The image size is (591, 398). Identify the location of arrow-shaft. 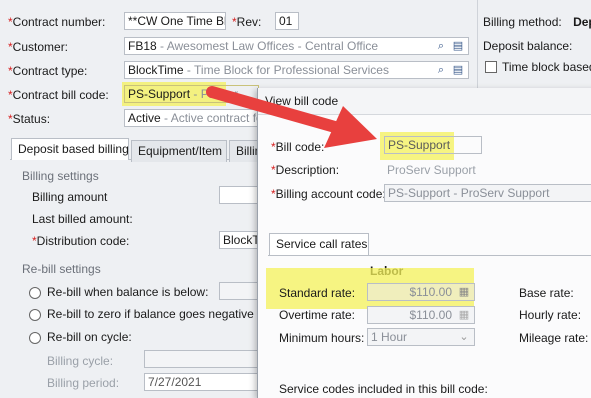
(277, 110).